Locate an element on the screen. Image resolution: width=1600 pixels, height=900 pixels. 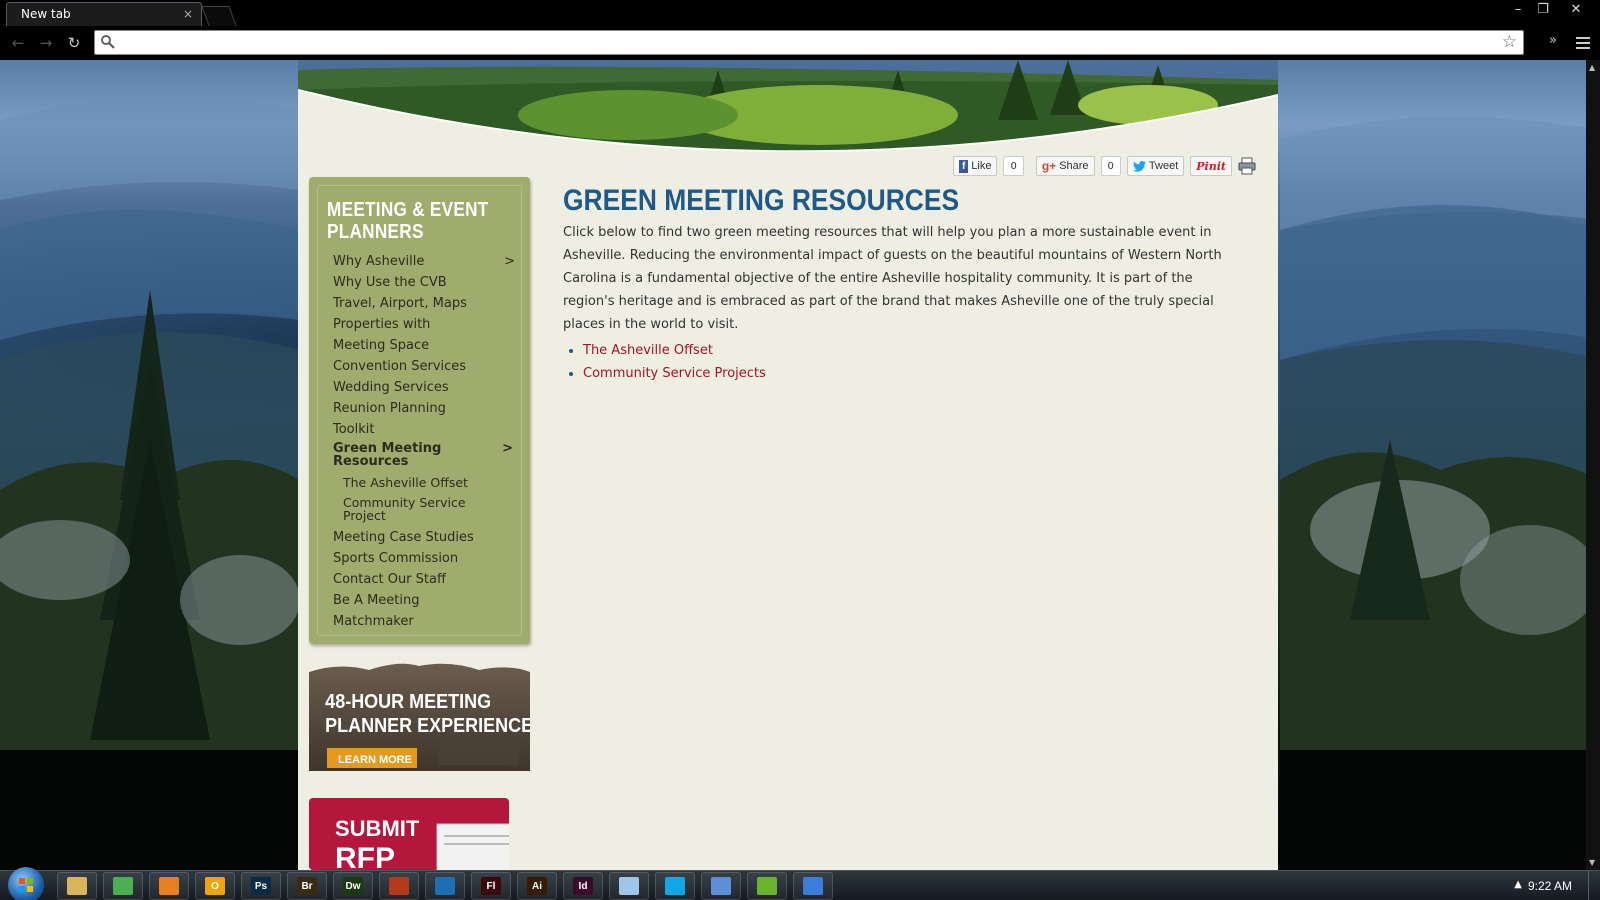
tweet-button: Tweet is located at coordinates (1155, 166).